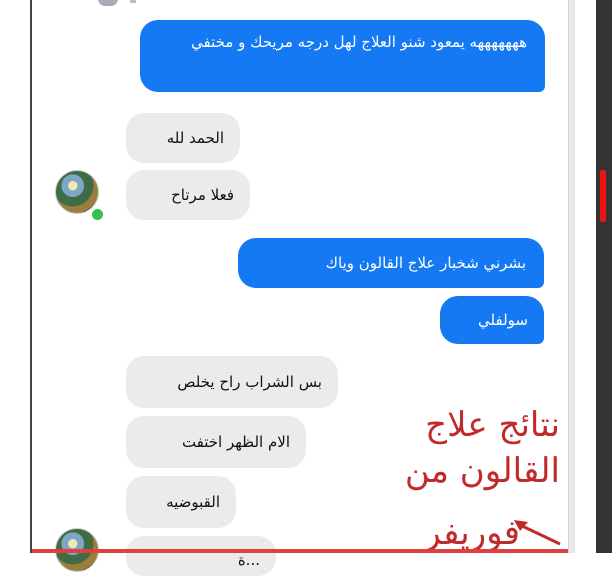 Image resolution: width=612 pixels, height=576 pixels. What do you see at coordinates (201, 556) in the screenshot?
I see `message-bubble-incoming: ...ة` at bounding box center [201, 556].